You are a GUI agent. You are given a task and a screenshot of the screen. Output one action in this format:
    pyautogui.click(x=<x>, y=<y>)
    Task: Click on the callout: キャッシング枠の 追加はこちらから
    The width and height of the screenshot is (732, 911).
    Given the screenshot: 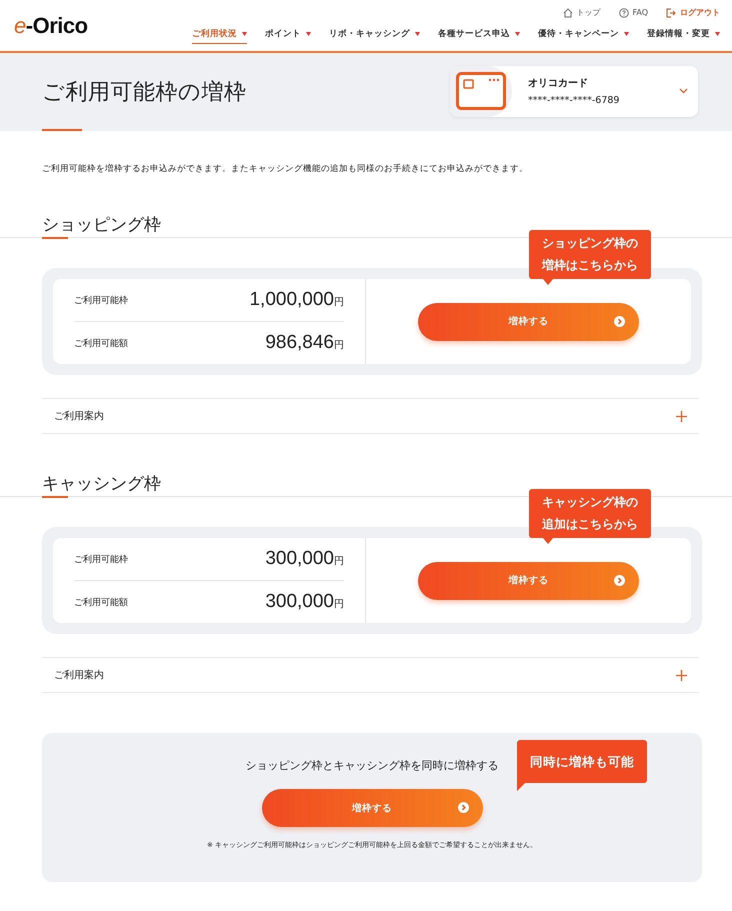 What is the action you would take?
    pyautogui.click(x=590, y=516)
    